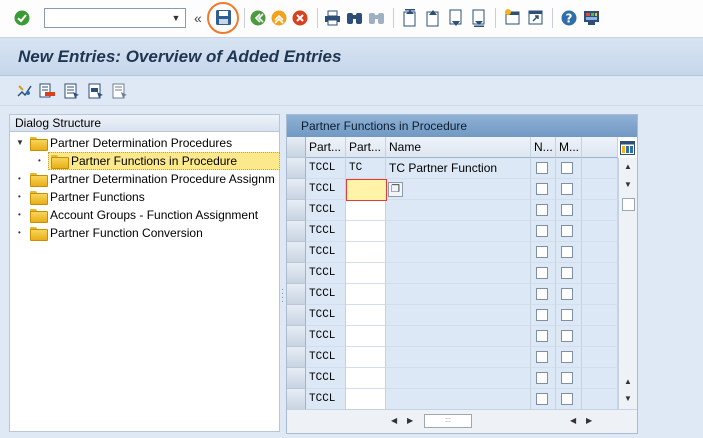 This screenshot has height=438, width=703. I want to click on vertical-scrollbar: ▲ ▼ ▲ ▼, so click(627, 283).